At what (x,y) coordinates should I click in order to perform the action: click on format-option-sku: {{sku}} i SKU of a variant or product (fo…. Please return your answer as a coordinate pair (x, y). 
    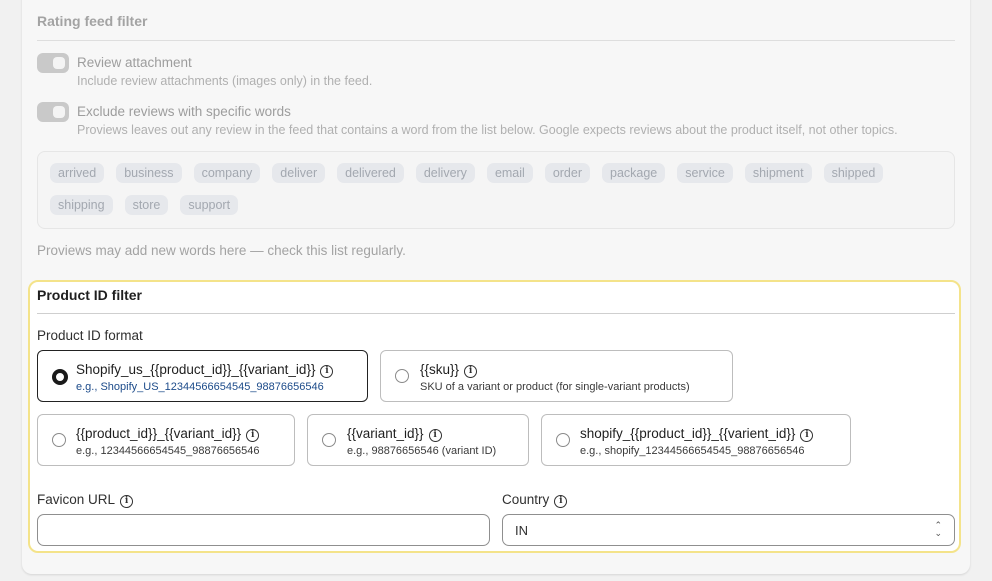
    Looking at the image, I should click on (556, 376).